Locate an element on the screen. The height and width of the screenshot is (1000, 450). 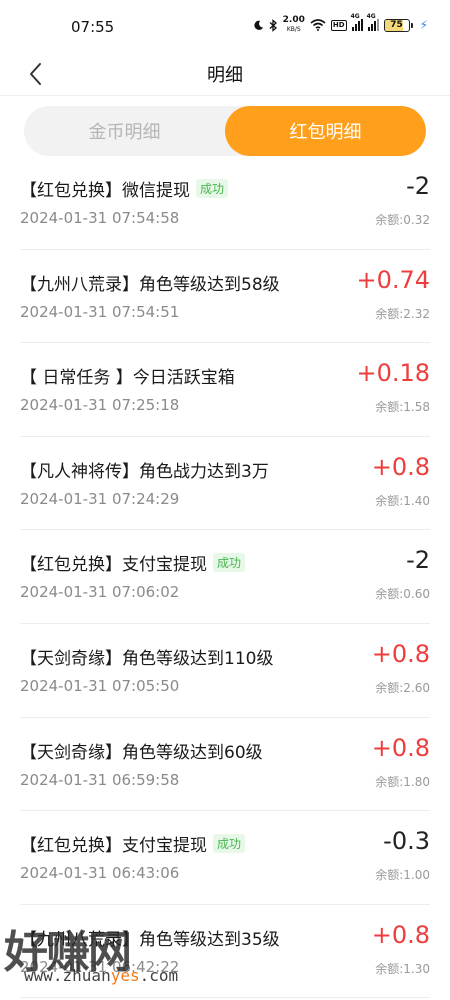
record-balance: 余额:1.58 is located at coordinates (402, 407).